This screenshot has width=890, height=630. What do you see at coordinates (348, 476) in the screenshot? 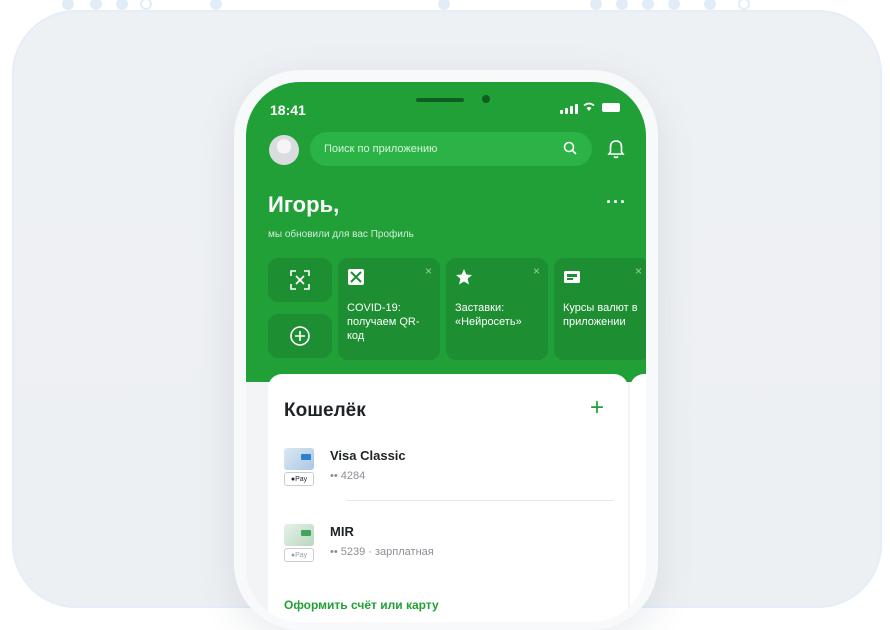
I see `card-number: •• 4284` at bounding box center [348, 476].